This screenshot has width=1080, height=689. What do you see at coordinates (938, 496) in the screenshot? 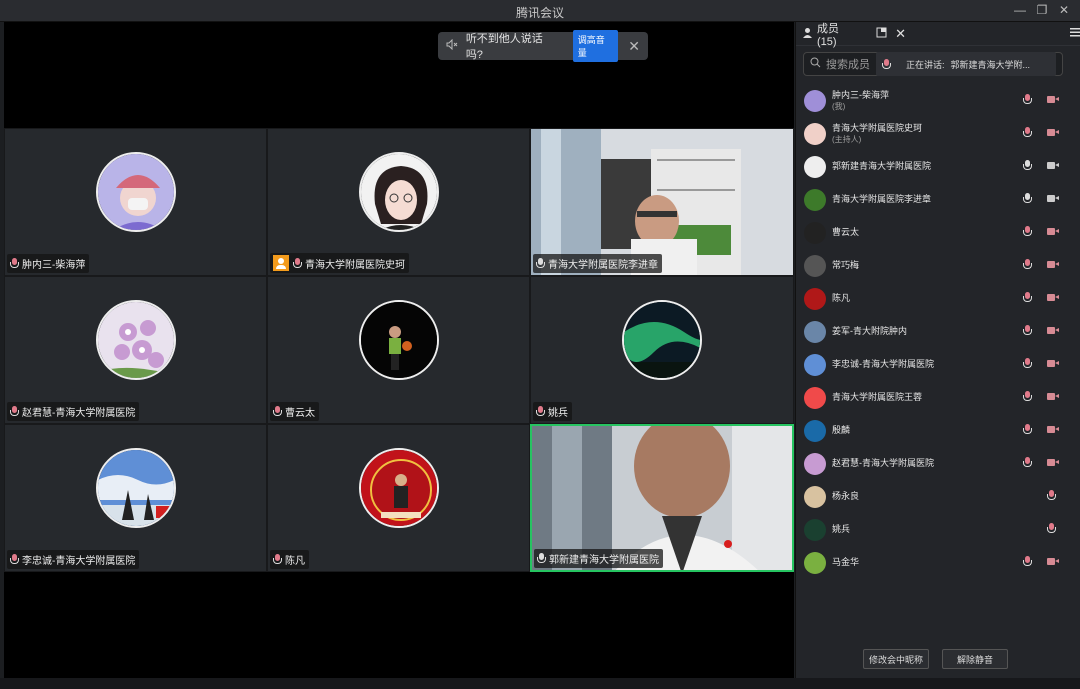
I see `member-row: 杨永良` at bounding box center [938, 496].